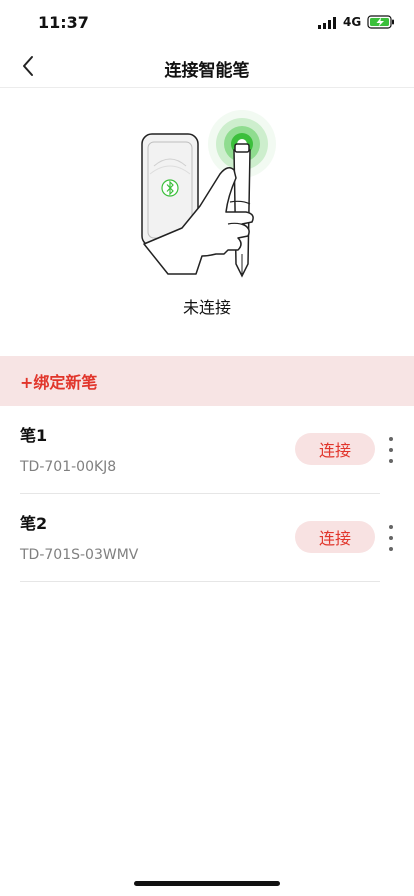  Describe the element at coordinates (207, 883) in the screenshot. I see `home-indicator` at that location.